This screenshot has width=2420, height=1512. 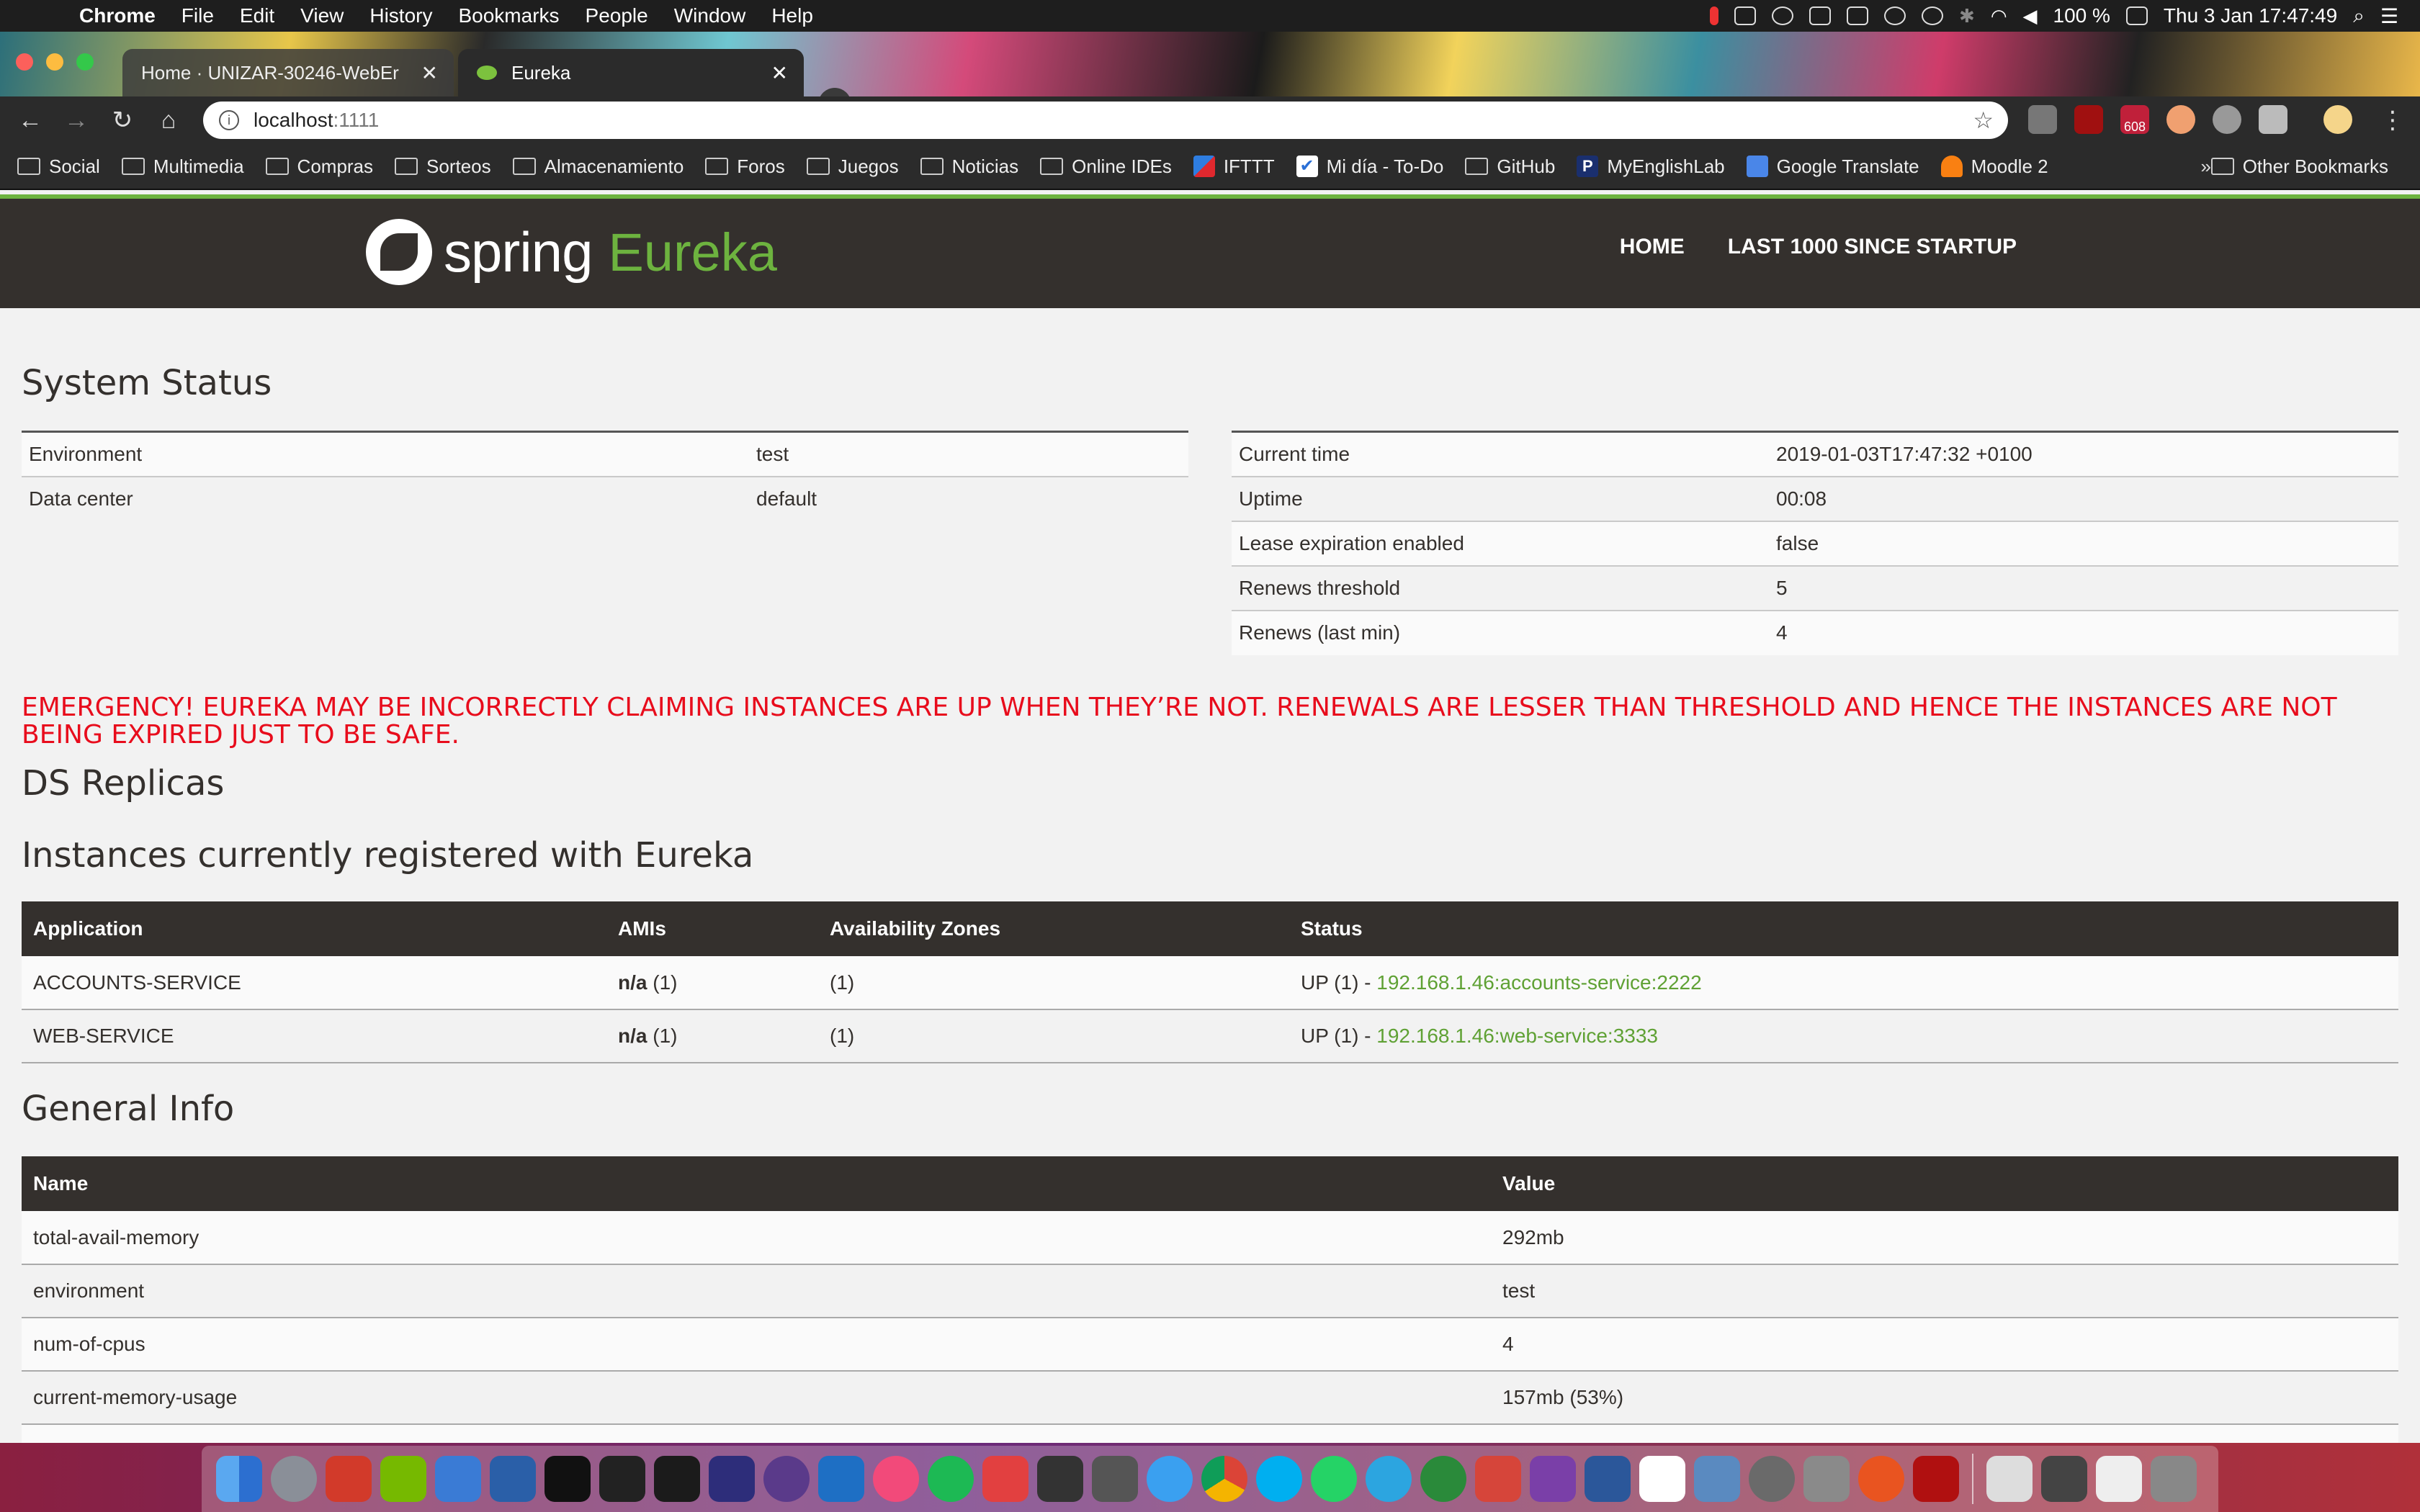 What do you see at coordinates (2081, 15) in the screenshot?
I see `battery-percent: 100 %` at bounding box center [2081, 15].